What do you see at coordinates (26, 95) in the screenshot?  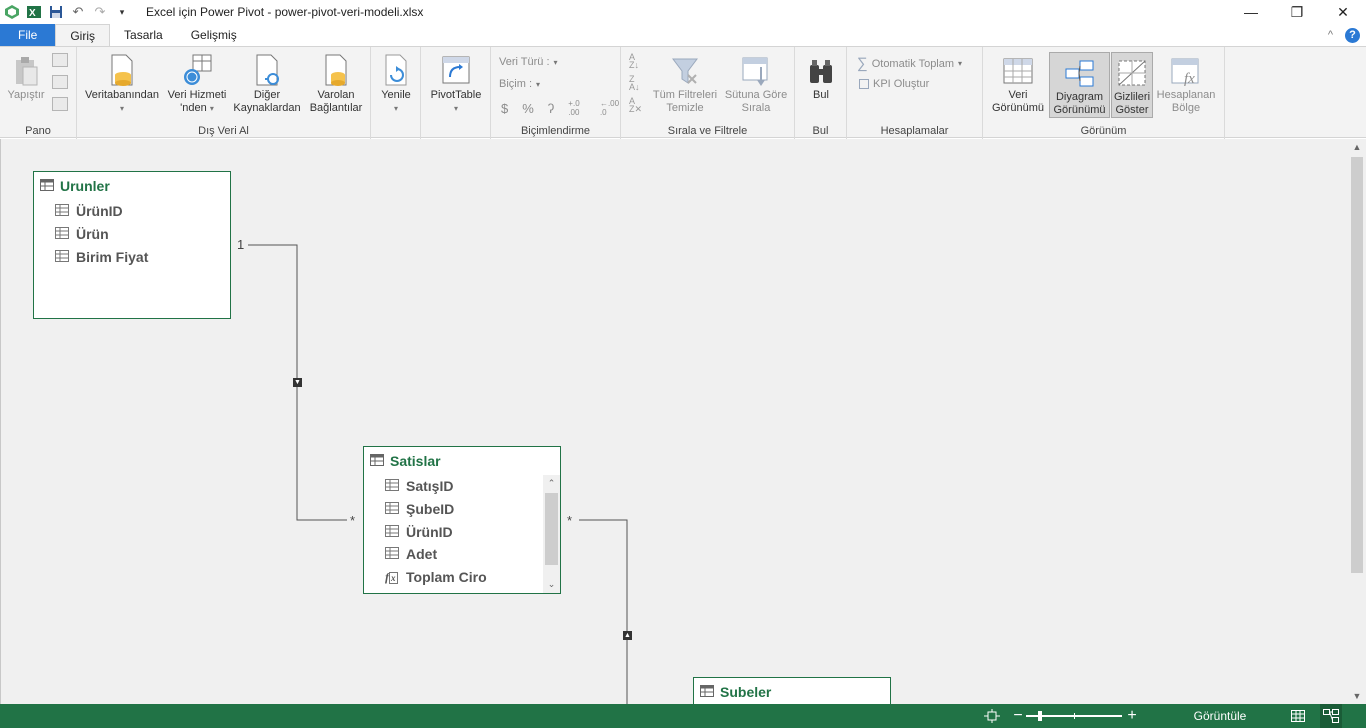 I see `paste-label: Yapıştır` at bounding box center [26, 95].